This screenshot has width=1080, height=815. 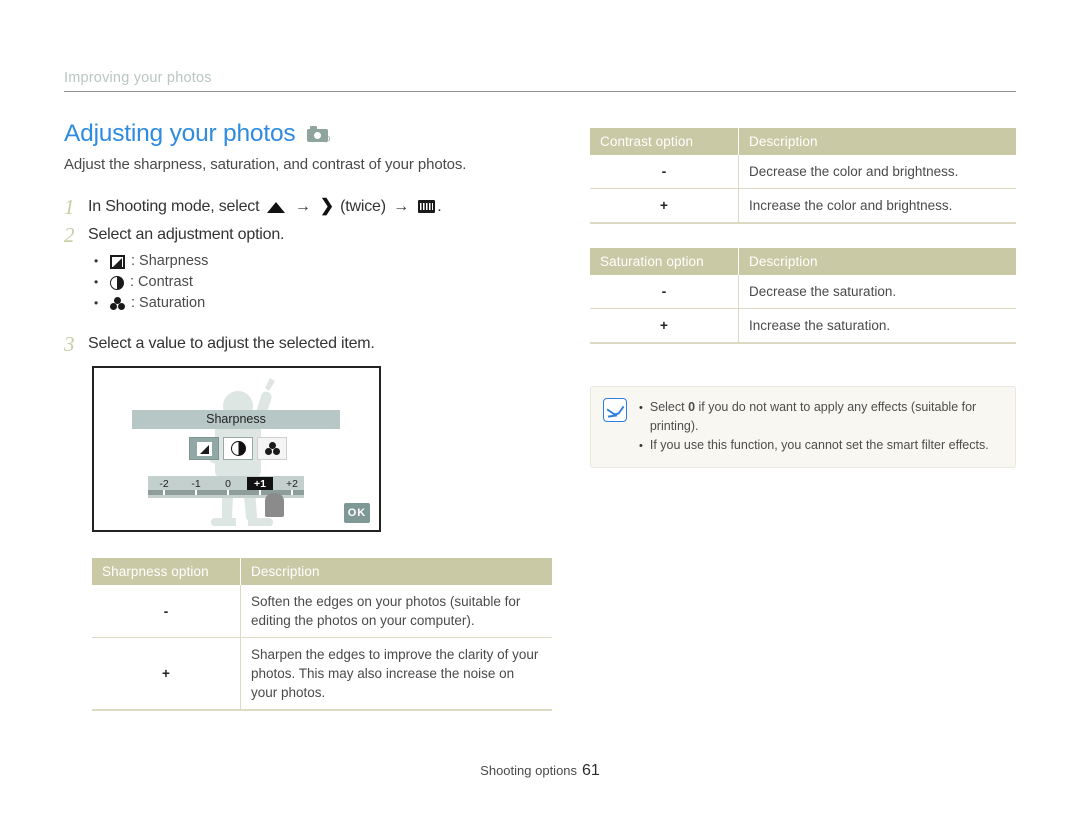 I want to click on cell-description: Increase the color and brightness., so click(x=877, y=206).